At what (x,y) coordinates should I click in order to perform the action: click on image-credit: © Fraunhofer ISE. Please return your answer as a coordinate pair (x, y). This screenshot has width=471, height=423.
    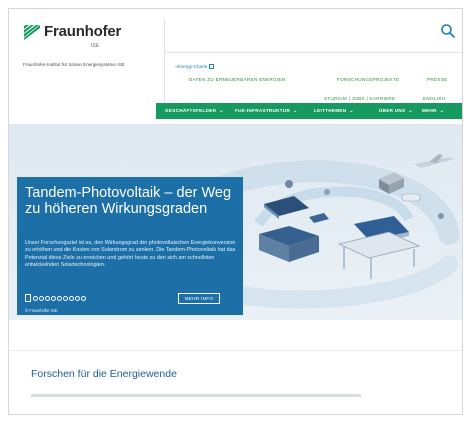
    Looking at the image, I should click on (41, 310).